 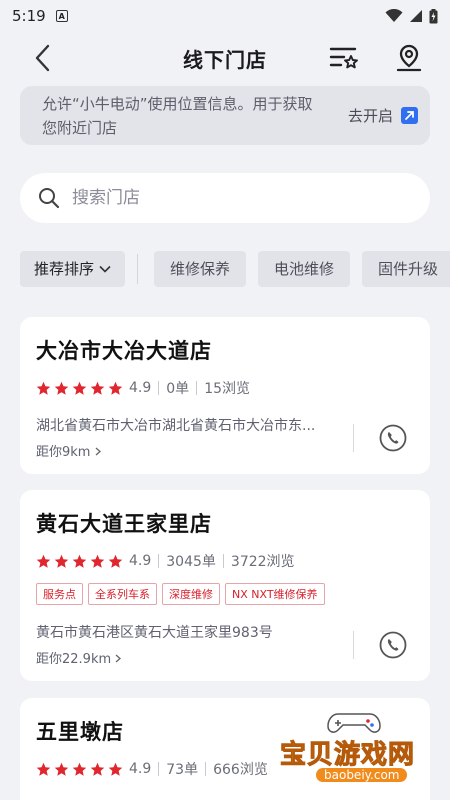 I want to click on watermark-url: baobeiy.com, so click(x=362, y=775).